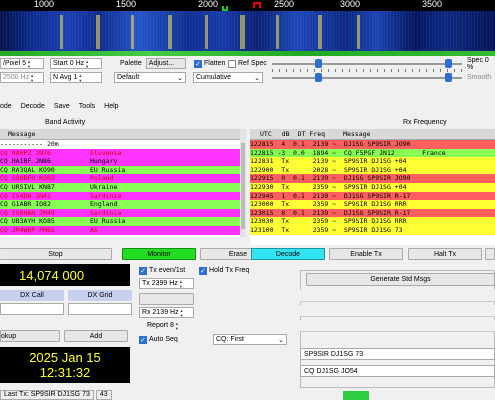 The image size is (495, 400). Describe the element at coordinates (209, 63) in the screenshot. I see `flatten-checkbox: ✓ Flatten` at that location.